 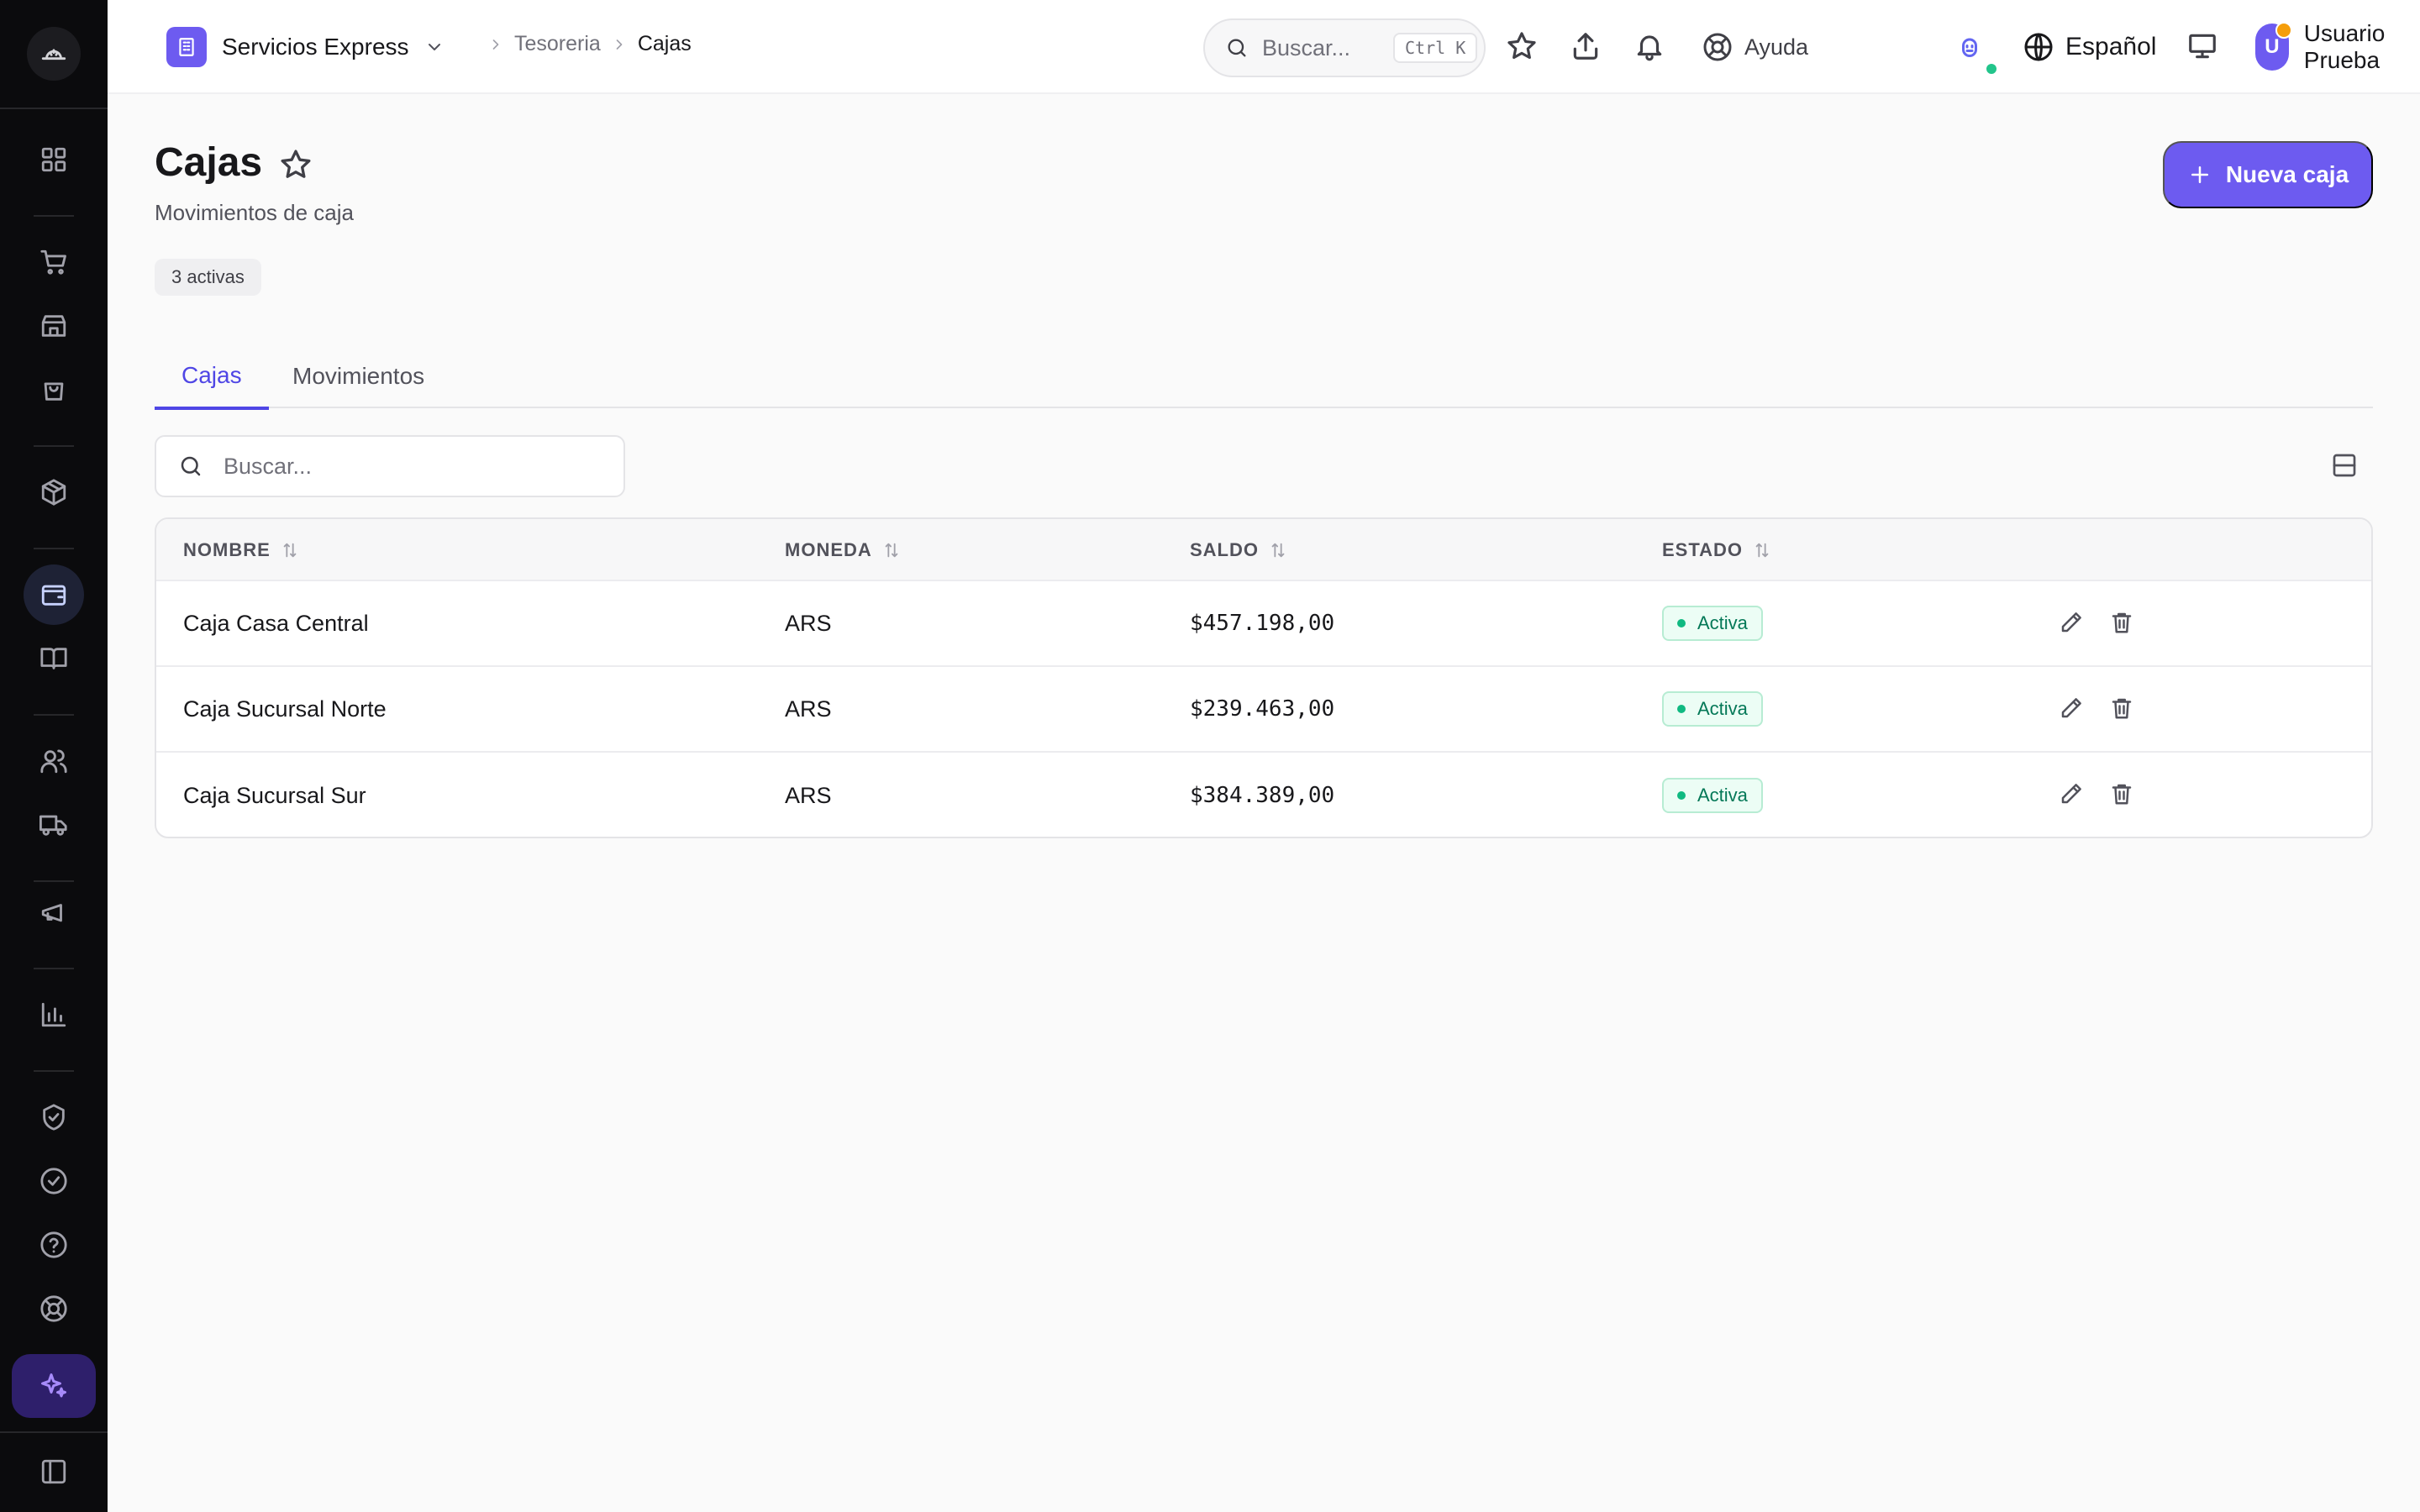 I want to click on global-search-input: Buscar... Ctrl K, so click(x=1345, y=47).